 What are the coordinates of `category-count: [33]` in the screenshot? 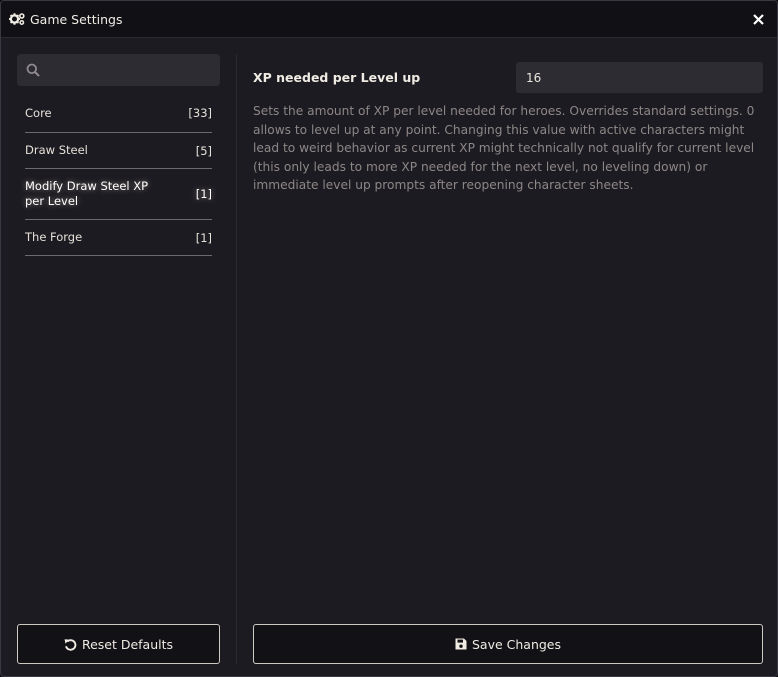 It's located at (200, 113).